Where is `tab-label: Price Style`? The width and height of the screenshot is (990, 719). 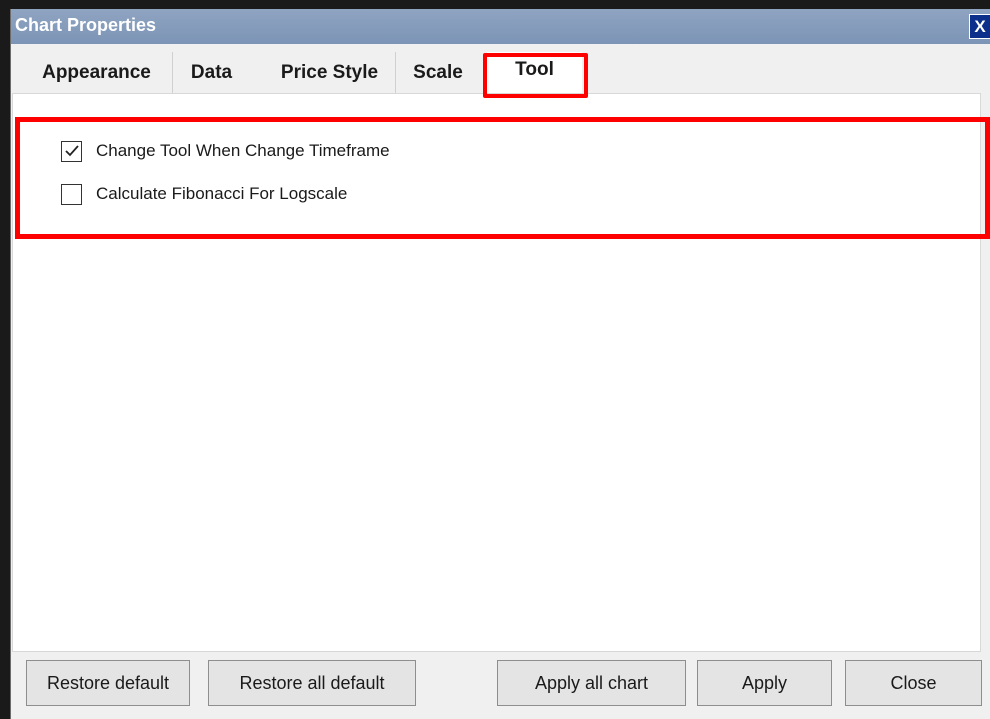 tab-label: Price Style is located at coordinates (329, 72).